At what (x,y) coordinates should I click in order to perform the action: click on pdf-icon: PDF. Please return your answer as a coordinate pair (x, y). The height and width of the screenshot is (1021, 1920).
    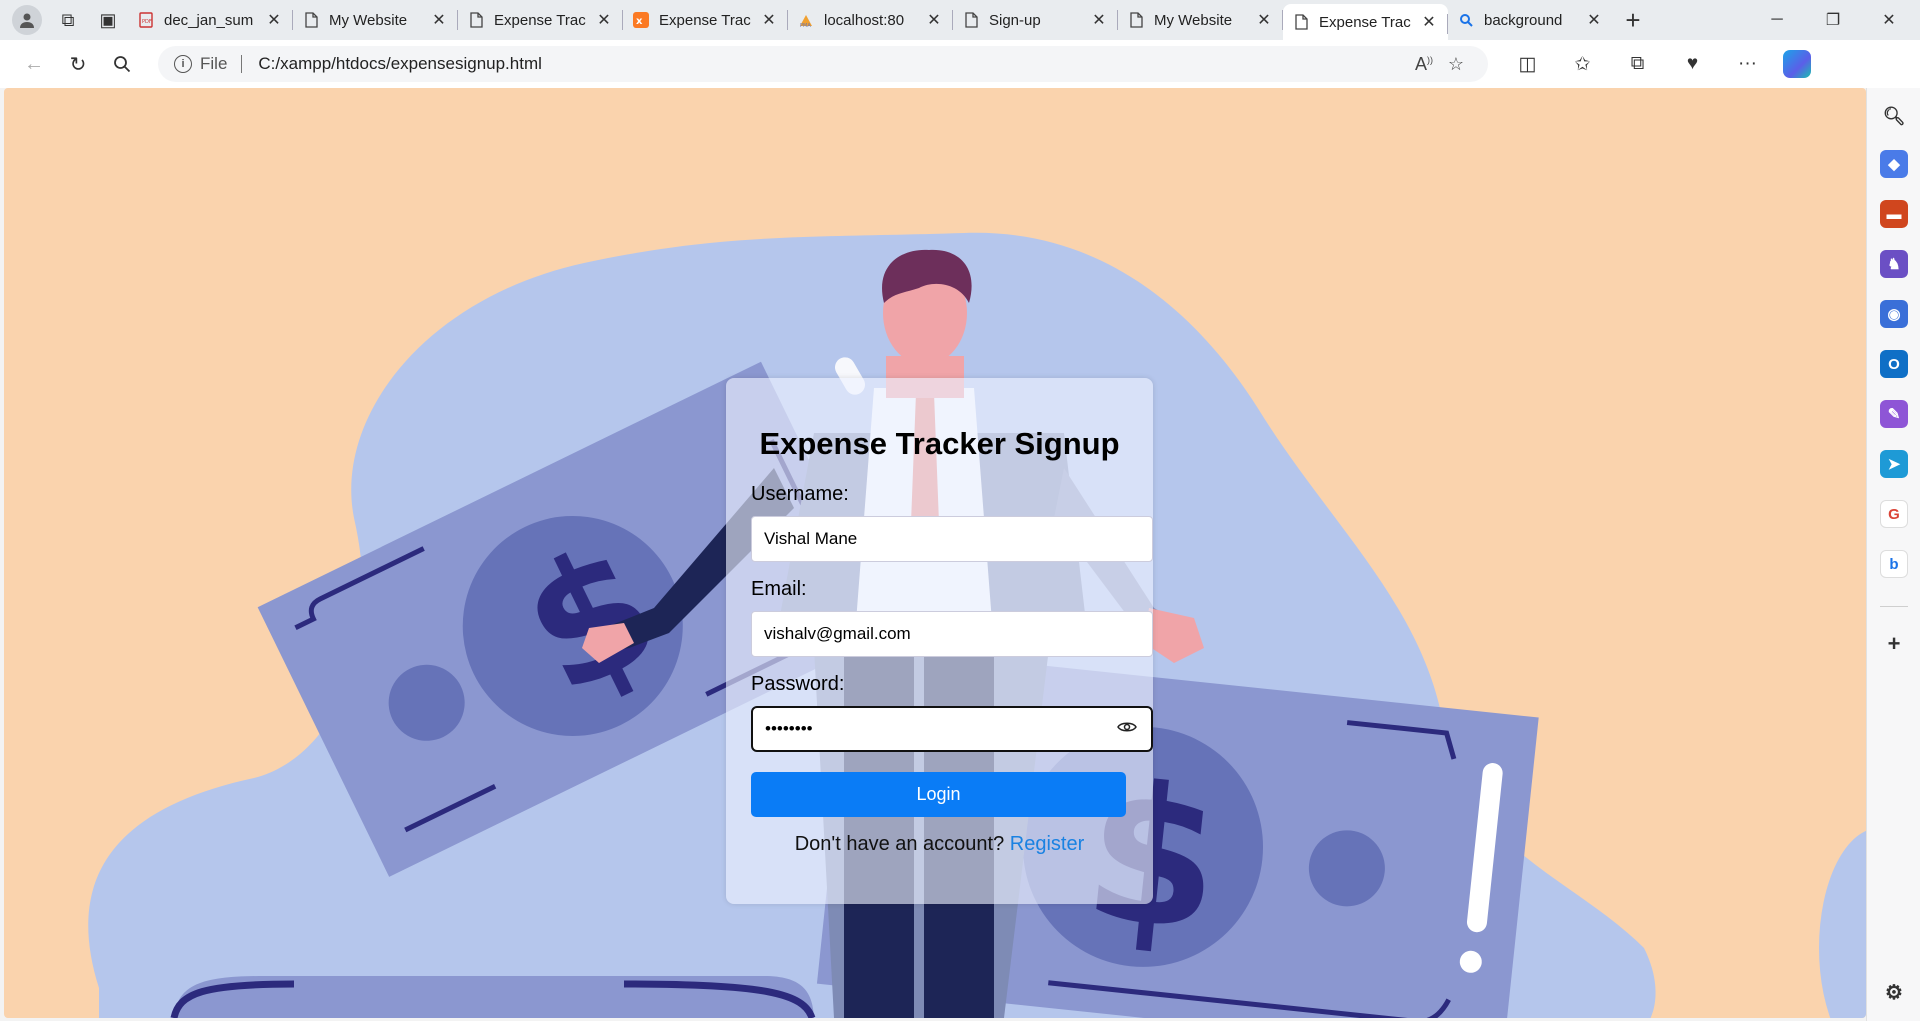
    Looking at the image, I should click on (146, 20).